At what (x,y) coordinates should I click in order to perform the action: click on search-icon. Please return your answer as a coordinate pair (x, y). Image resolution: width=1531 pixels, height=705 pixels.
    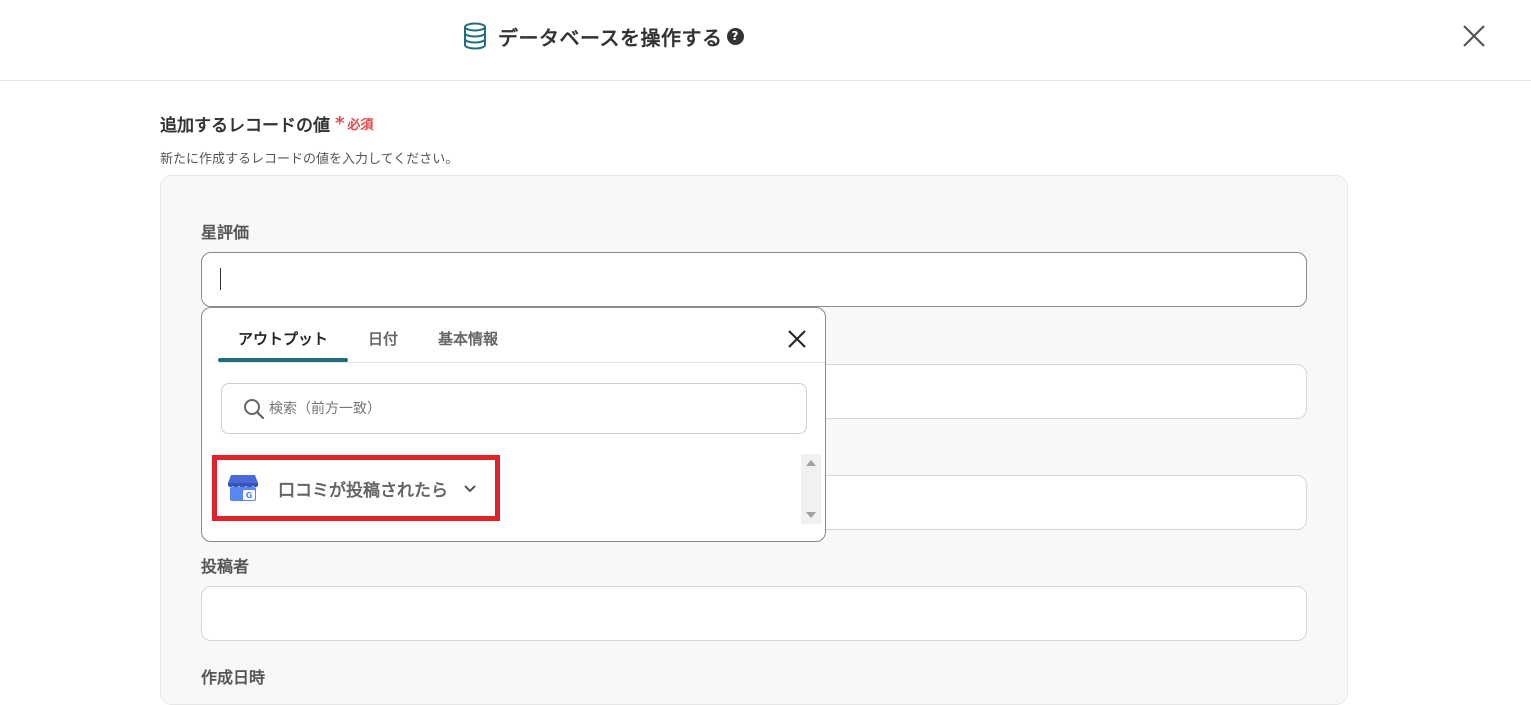
    Looking at the image, I should click on (254, 409).